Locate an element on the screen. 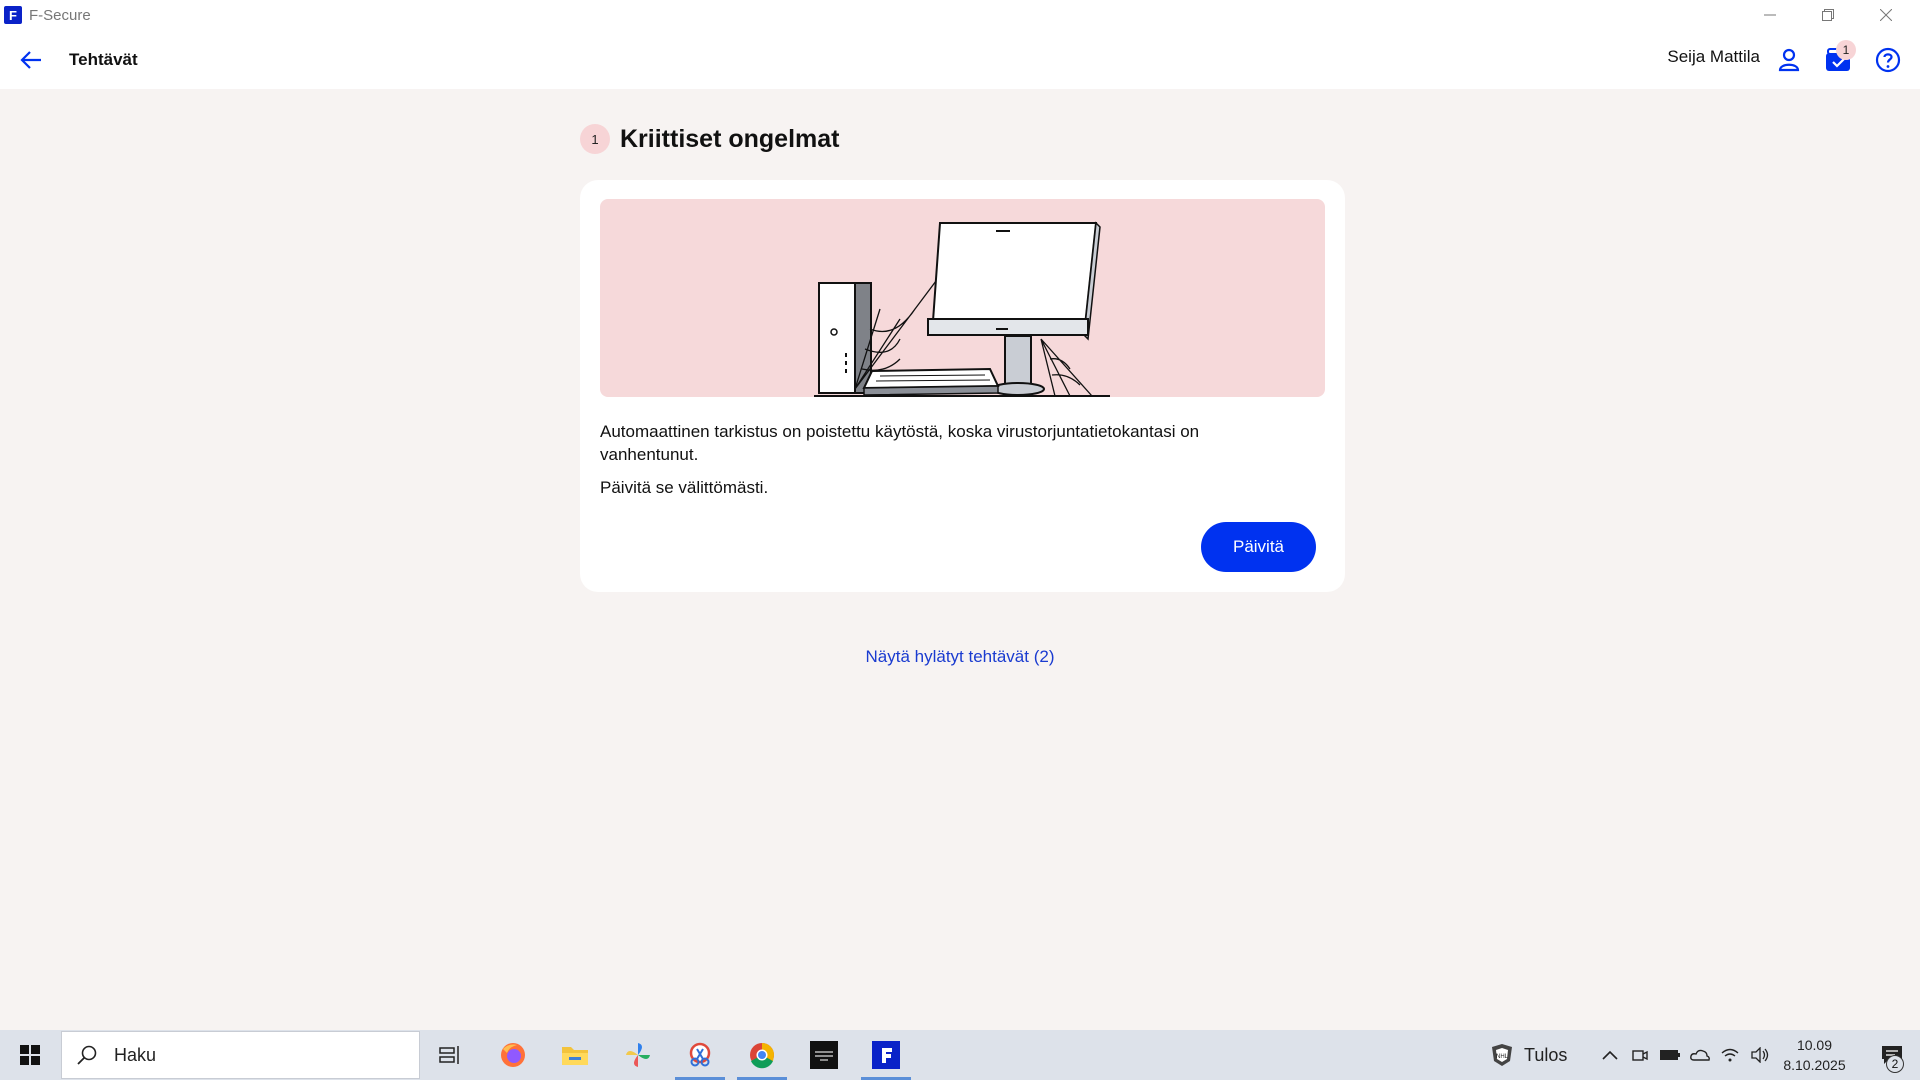 Image resolution: width=1920 pixels, height=1080 pixels. account-button is located at coordinates (1789, 60).